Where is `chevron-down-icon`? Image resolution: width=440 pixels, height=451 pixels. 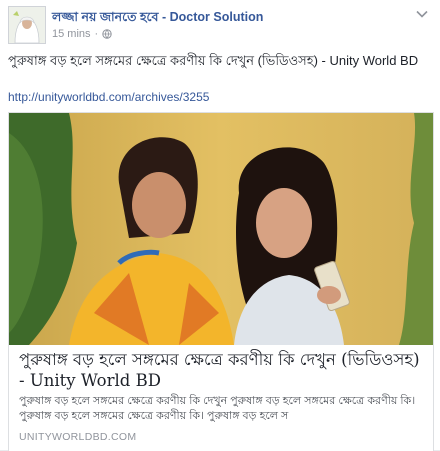
chevron-down-icon is located at coordinates (422, 14).